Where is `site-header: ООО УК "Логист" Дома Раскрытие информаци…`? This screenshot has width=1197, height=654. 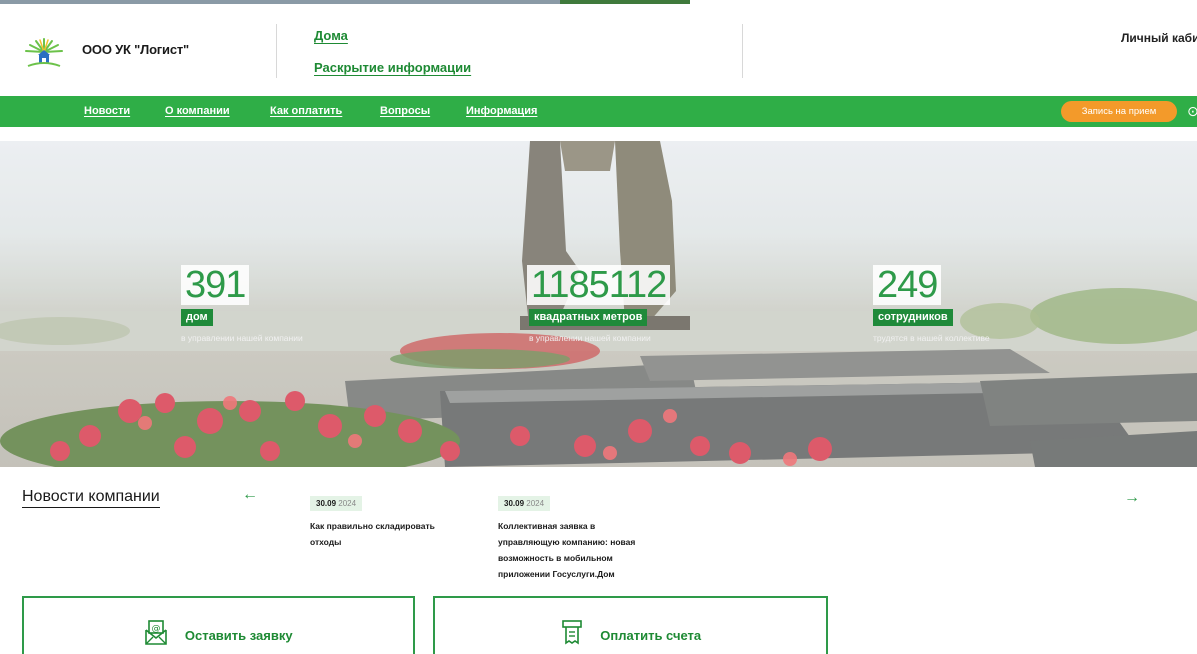 site-header: ООО УК "Логист" Дома Раскрытие информаци… is located at coordinates (598, 50).